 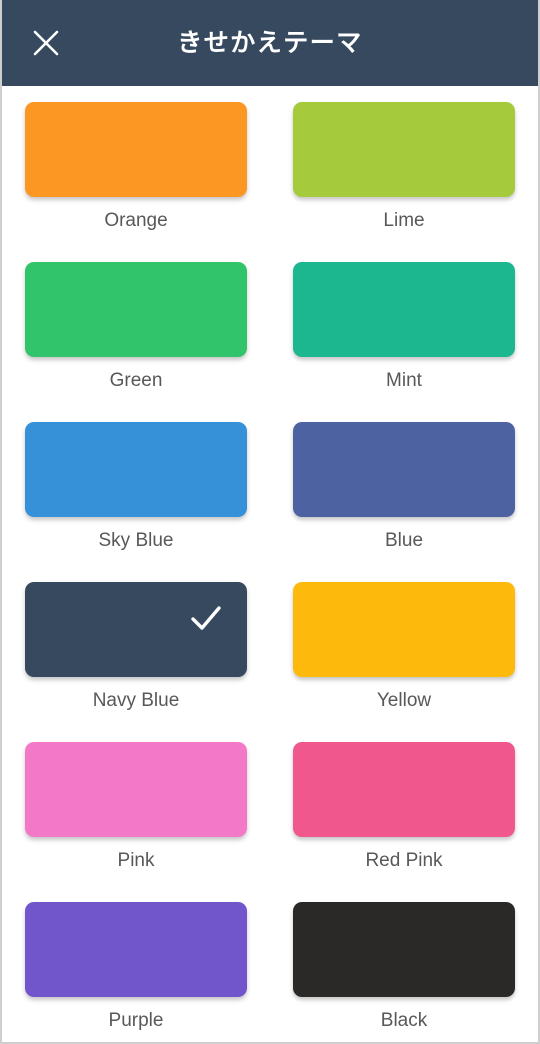 I want to click on close-icon, so click(x=46, y=43).